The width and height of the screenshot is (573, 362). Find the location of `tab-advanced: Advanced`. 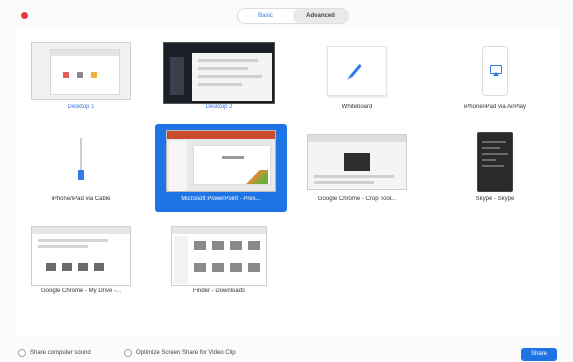

tab-advanced: Advanced is located at coordinates (320, 16).